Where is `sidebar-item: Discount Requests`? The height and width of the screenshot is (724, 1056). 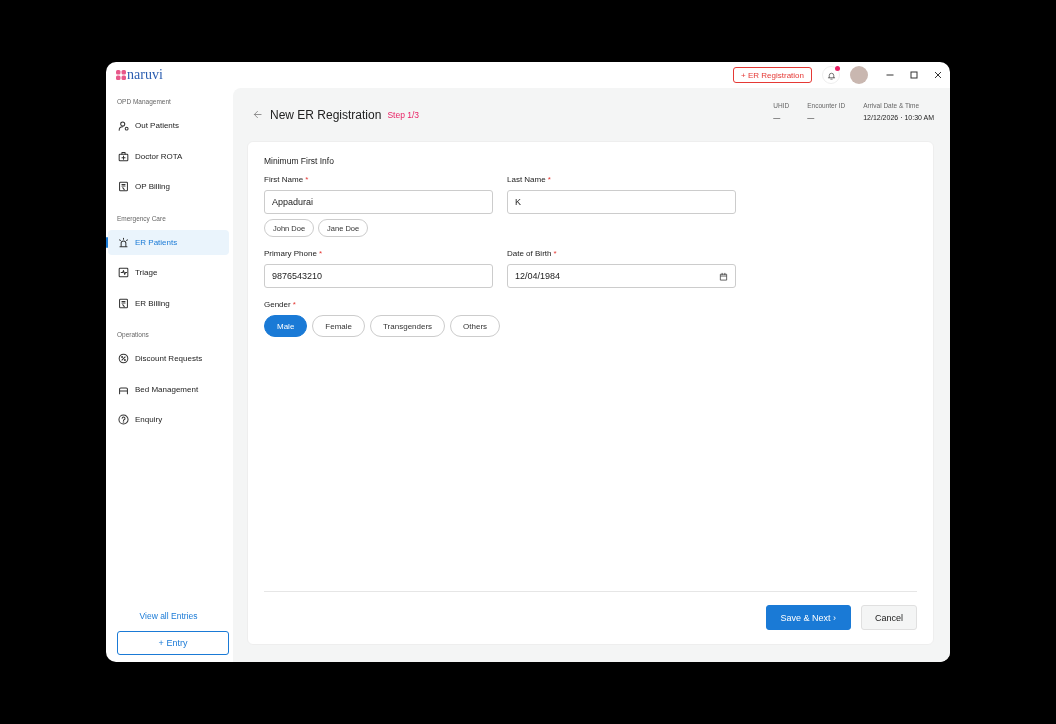
sidebar-item: Discount Requests is located at coordinates (168, 358).